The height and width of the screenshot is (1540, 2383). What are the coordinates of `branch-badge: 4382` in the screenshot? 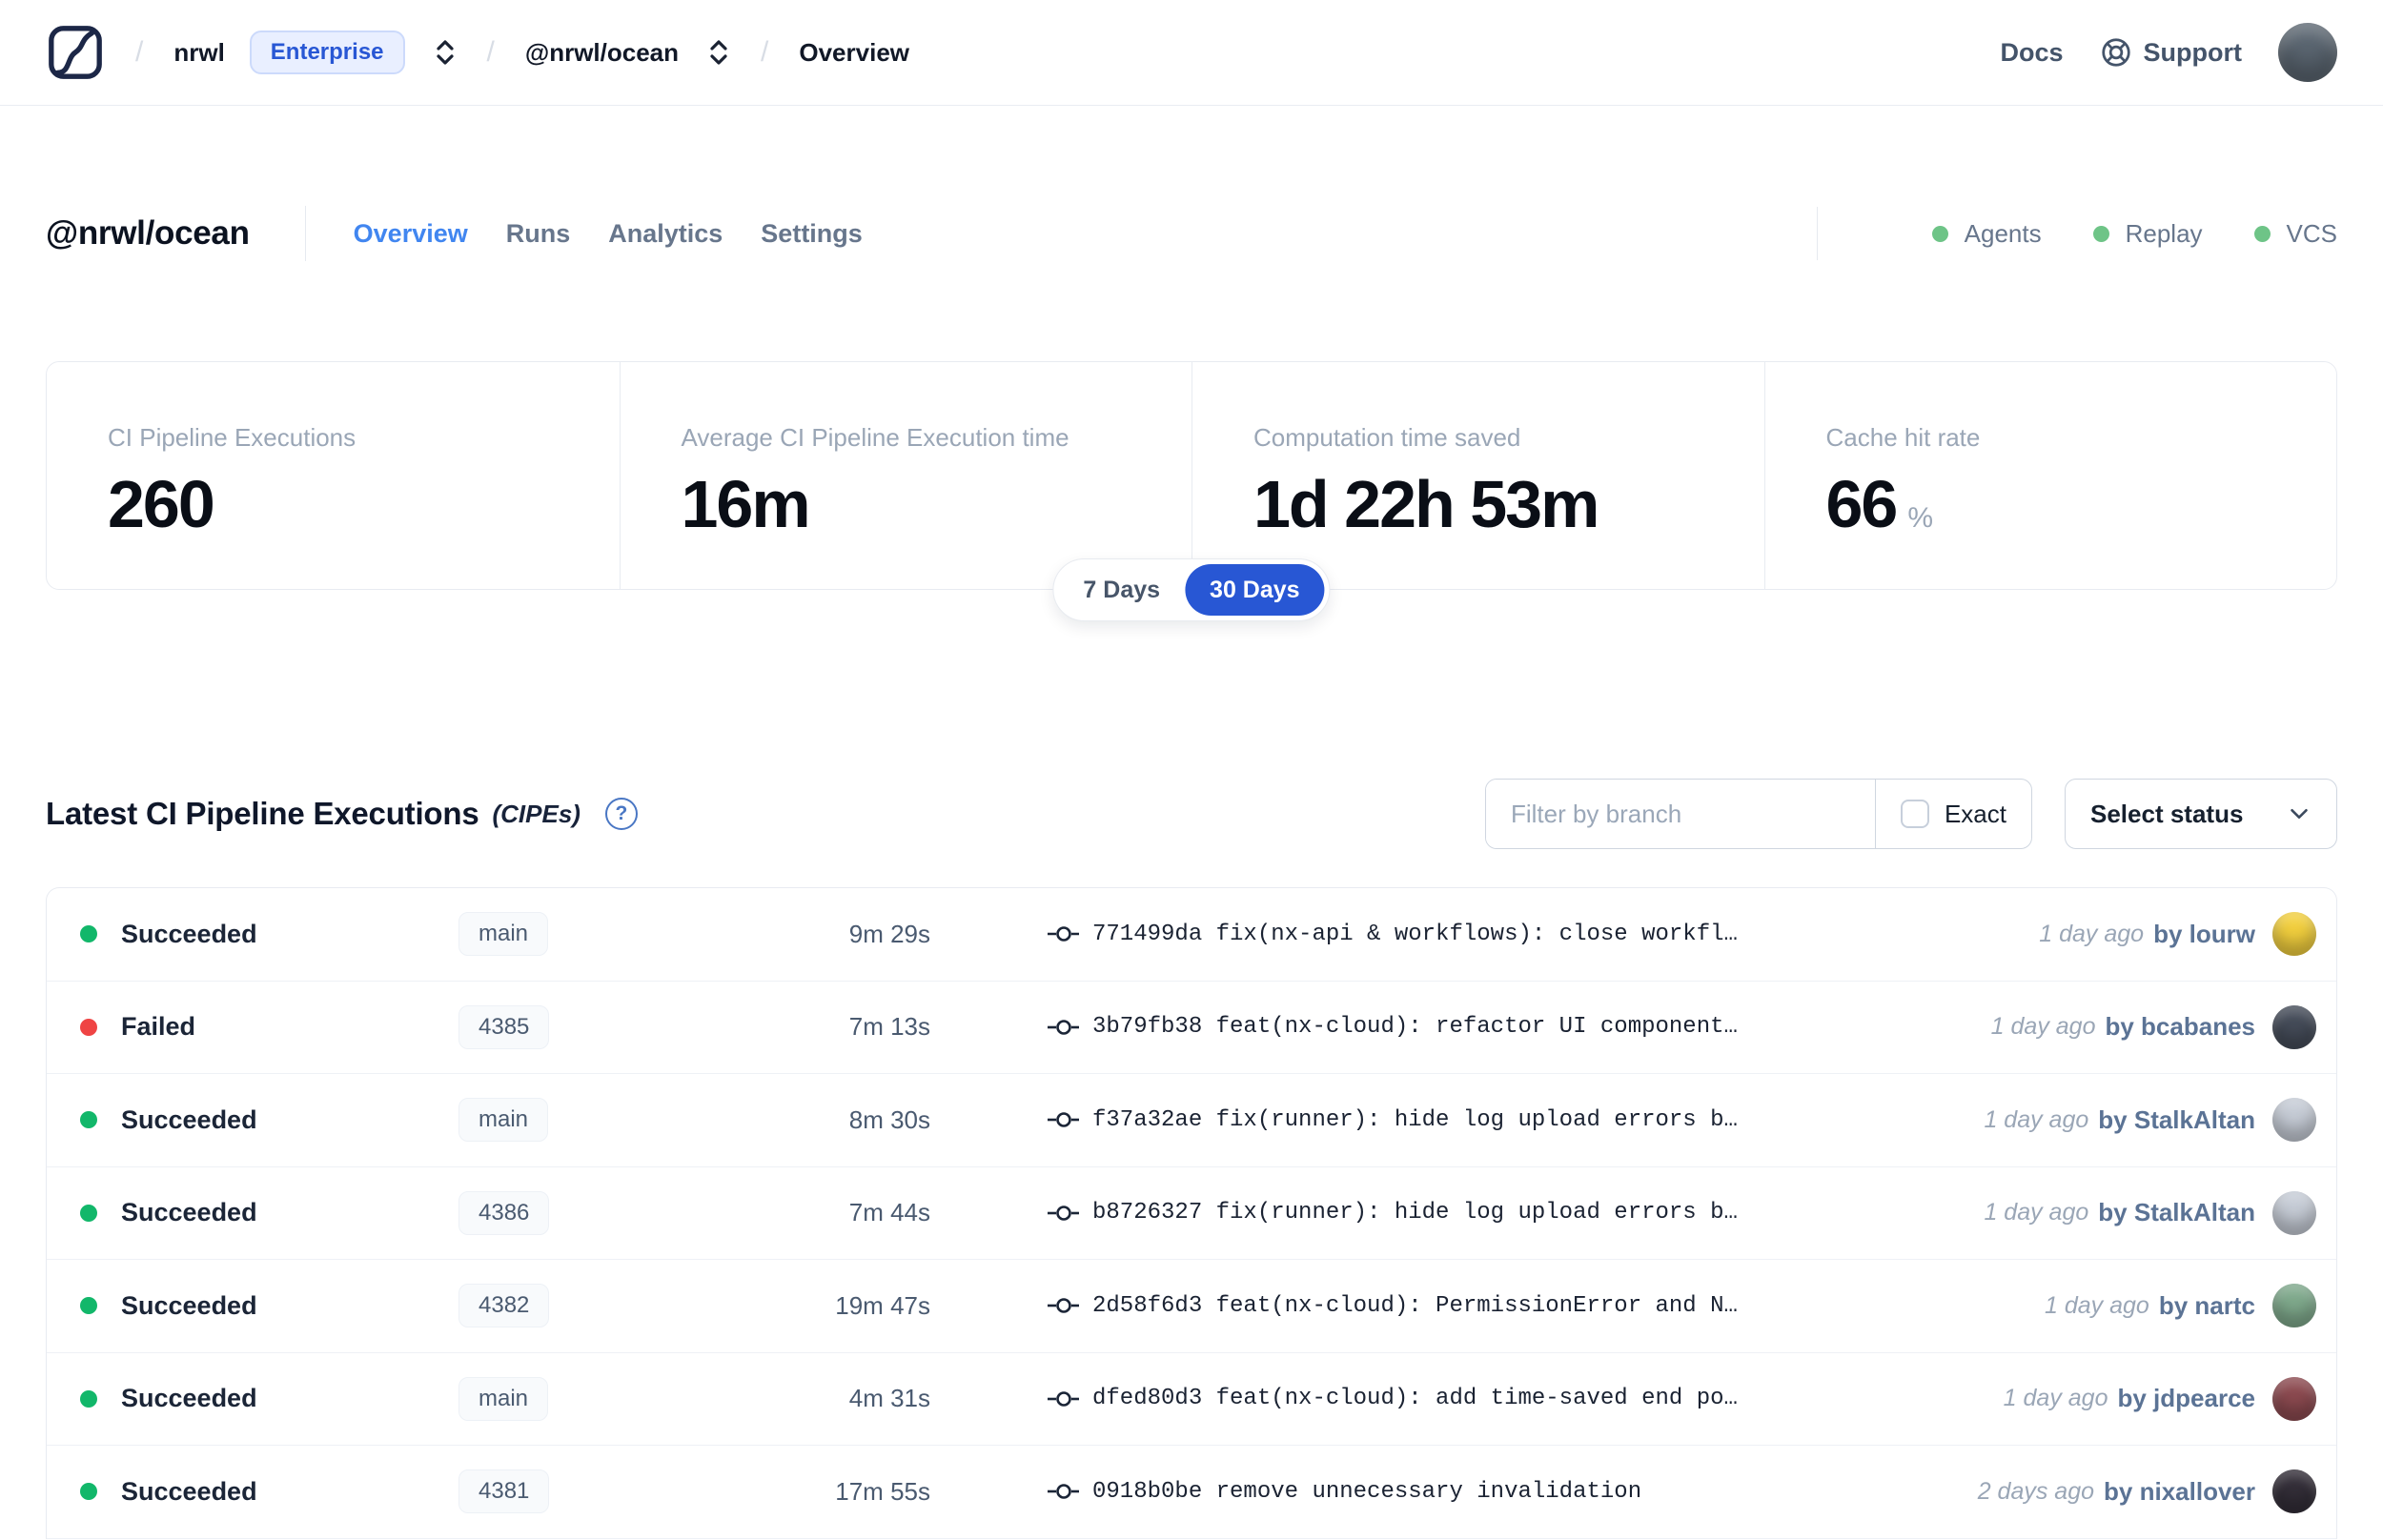 It's located at (504, 1306).